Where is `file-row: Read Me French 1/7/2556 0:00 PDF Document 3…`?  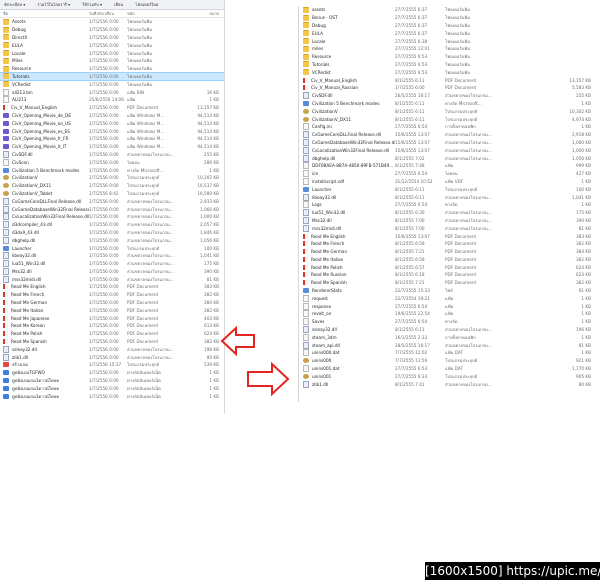 file-row: Read Me French 1/7/2556 0:00 PDF Document 3… is located at coordinates (112, 295).